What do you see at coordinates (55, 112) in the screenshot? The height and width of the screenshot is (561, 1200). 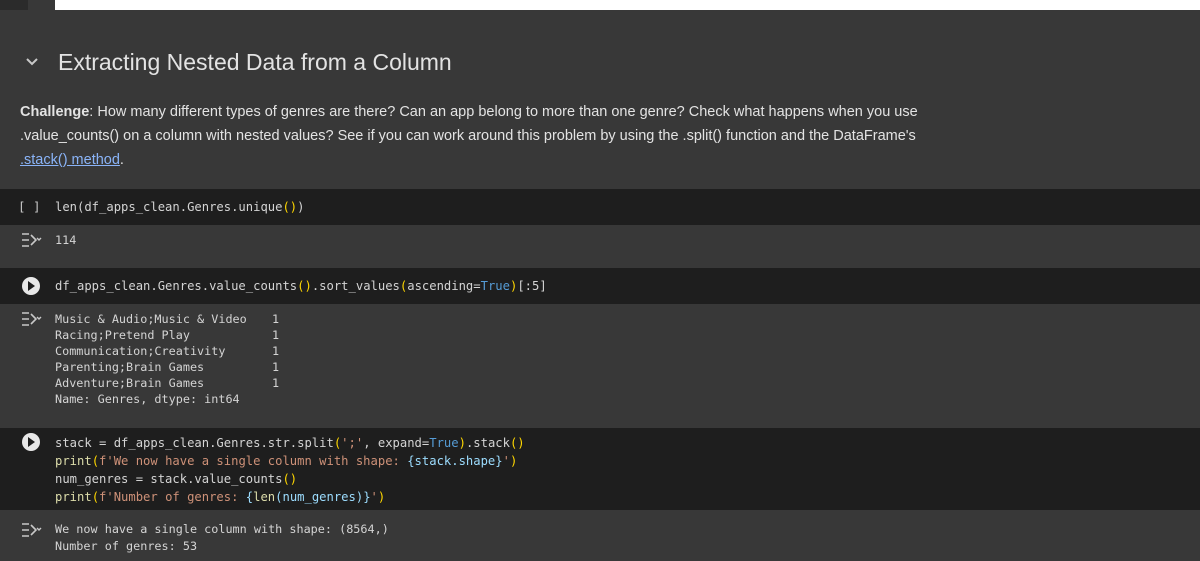 I see `challenge-label: Challenge` at bounding box center [55, 112].